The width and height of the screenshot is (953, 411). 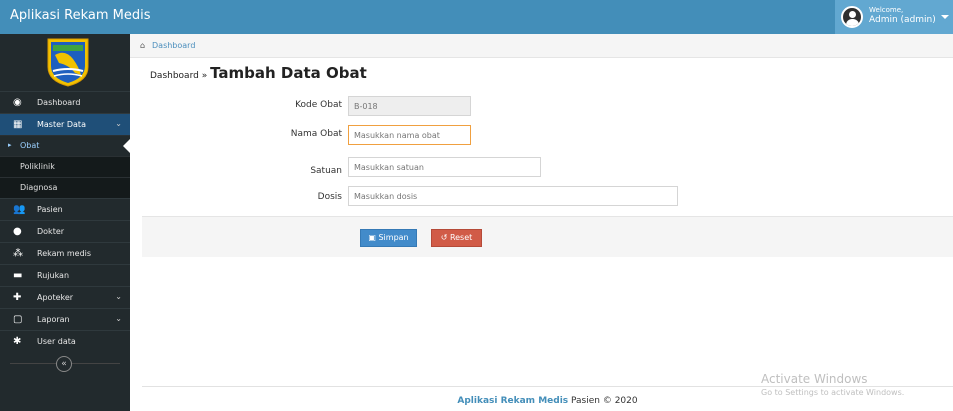 I want to click on gear-icon: ✱, so click(x=17, y=341).